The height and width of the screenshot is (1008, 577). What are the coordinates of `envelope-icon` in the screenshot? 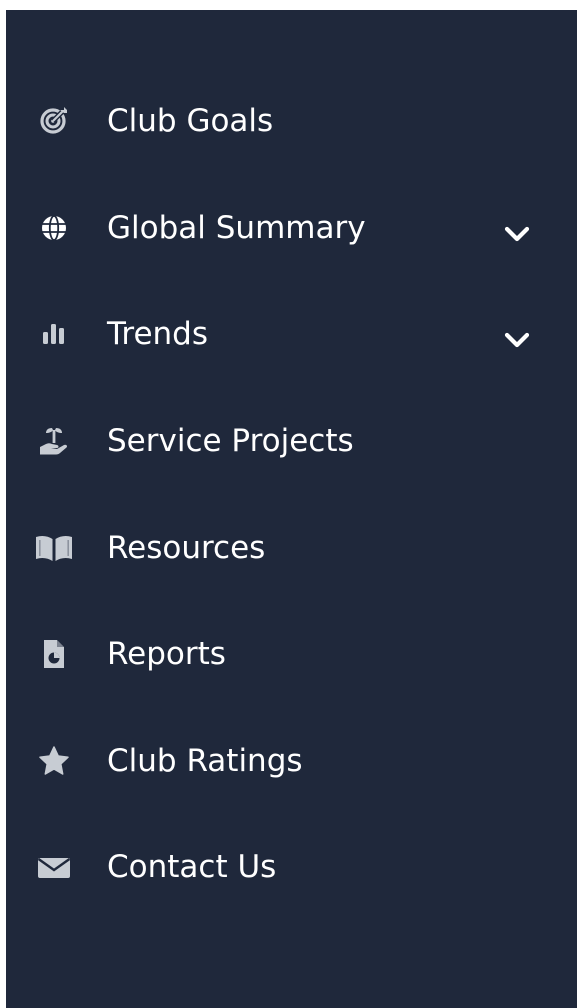 It's located at (54, 867).